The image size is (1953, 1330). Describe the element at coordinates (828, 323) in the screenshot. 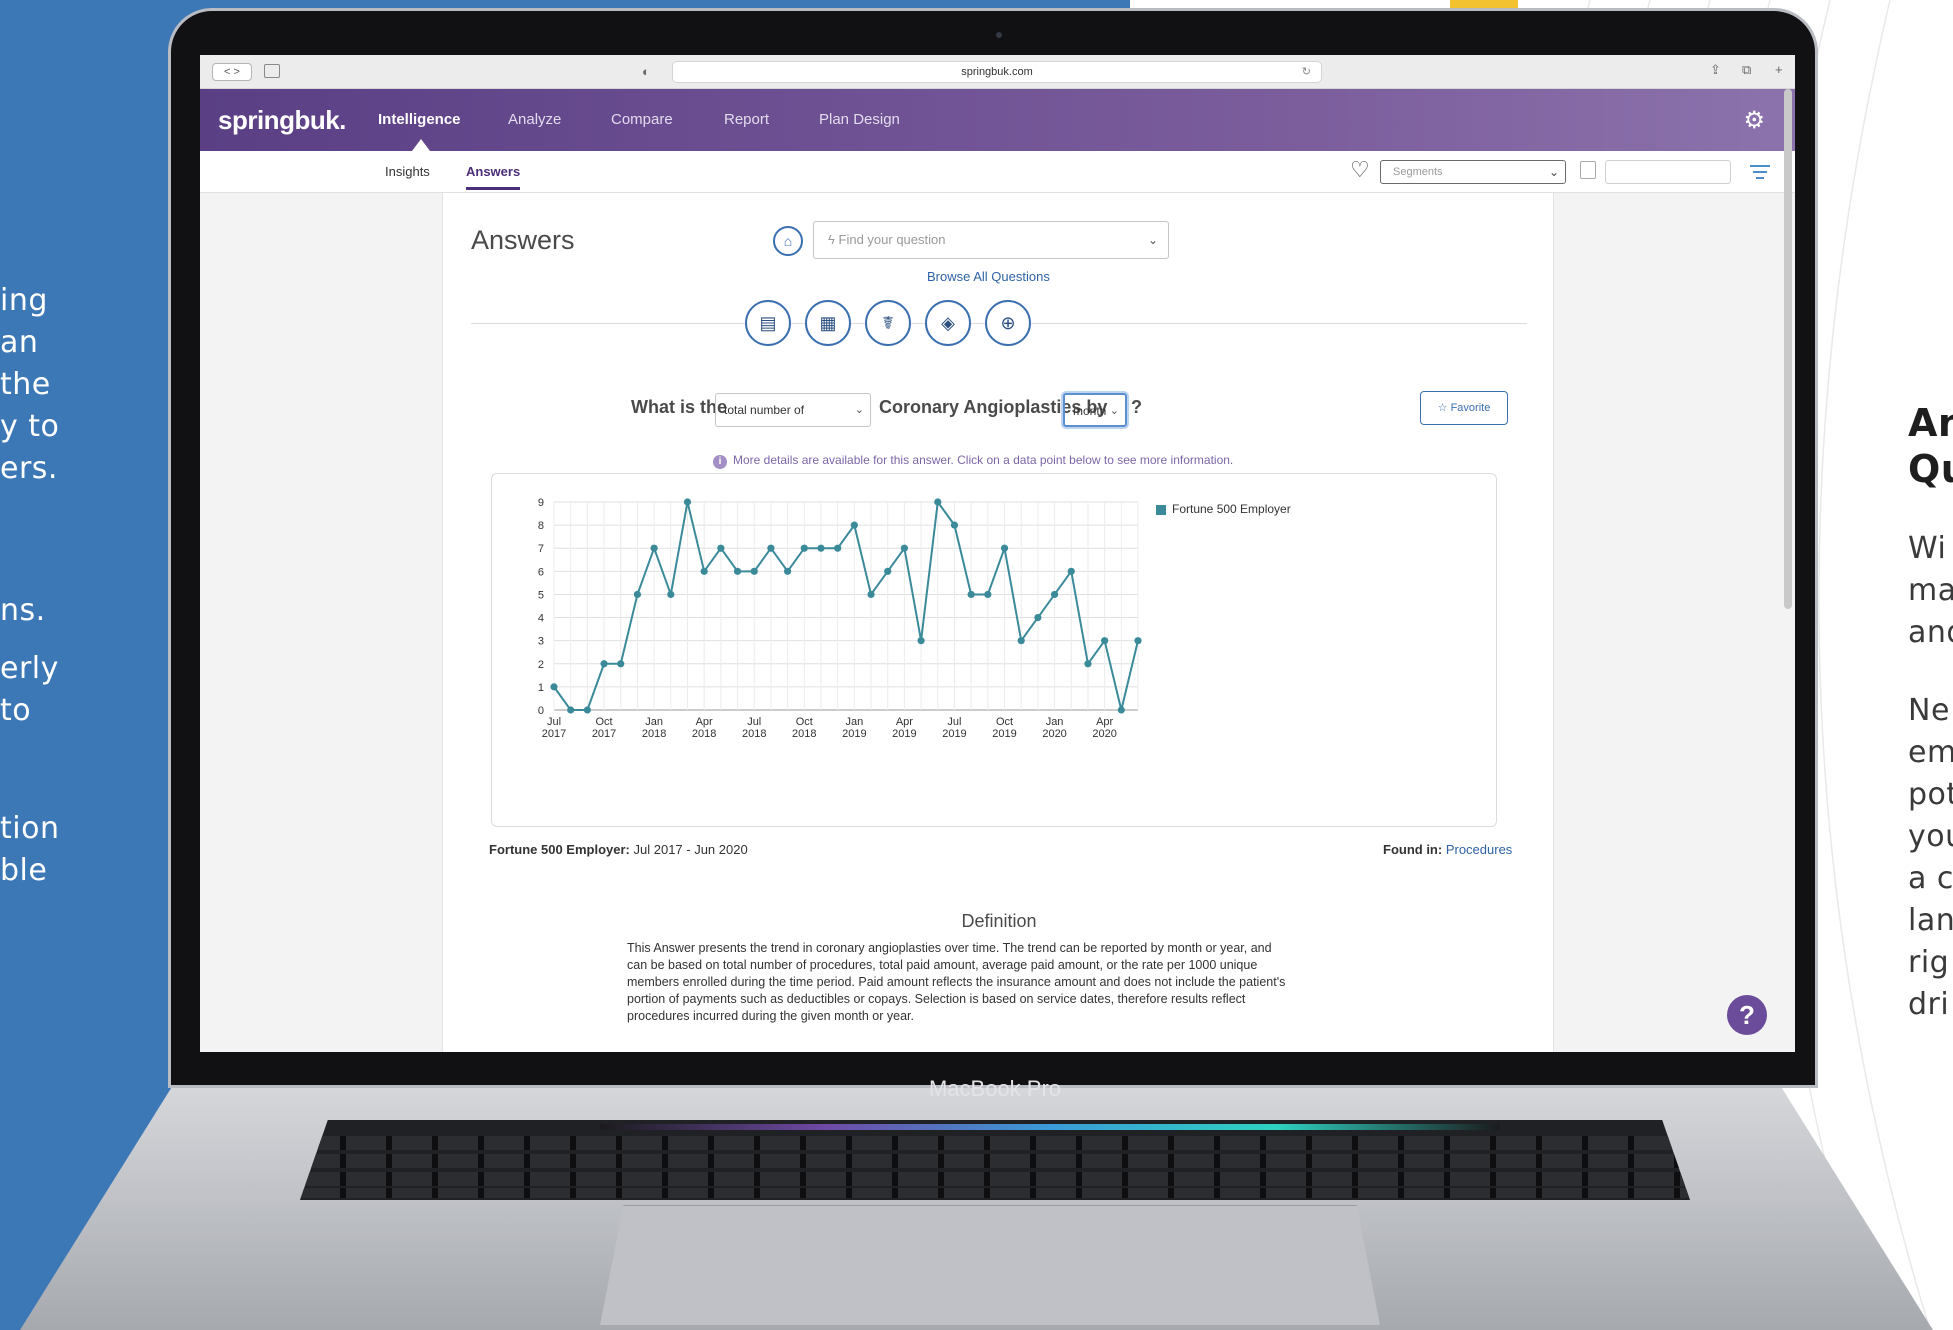

I see `monitor-report-icon: ▦` at that location.